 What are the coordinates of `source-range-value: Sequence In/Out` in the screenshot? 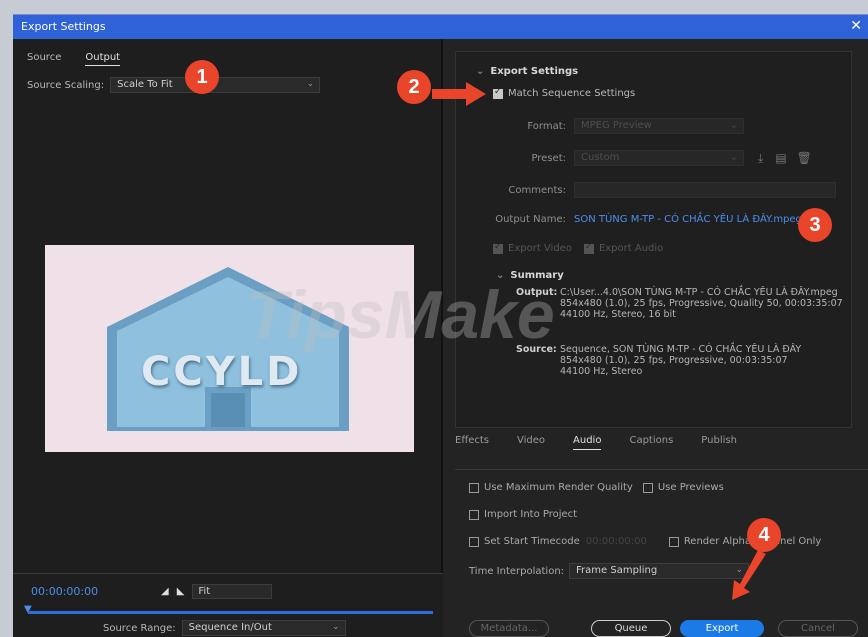 It's located at (230, 627).